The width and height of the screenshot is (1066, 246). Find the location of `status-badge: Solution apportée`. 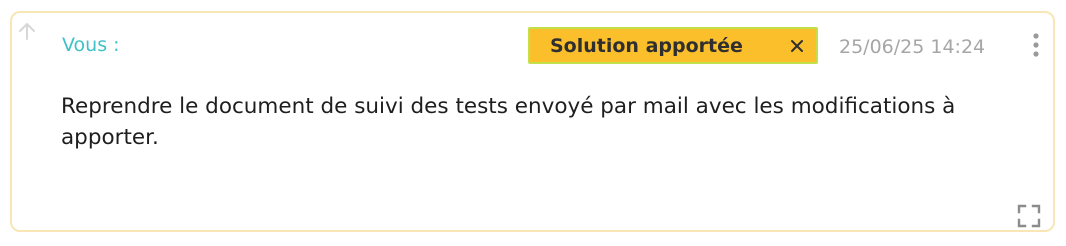

status-badge: Solution apportée is located at coordinates (673, 45).